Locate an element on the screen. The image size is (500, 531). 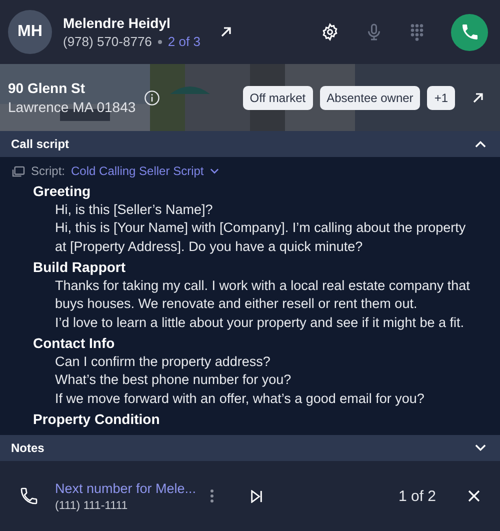
property-tag: Absentee owner is located at coordinates (370, 98).